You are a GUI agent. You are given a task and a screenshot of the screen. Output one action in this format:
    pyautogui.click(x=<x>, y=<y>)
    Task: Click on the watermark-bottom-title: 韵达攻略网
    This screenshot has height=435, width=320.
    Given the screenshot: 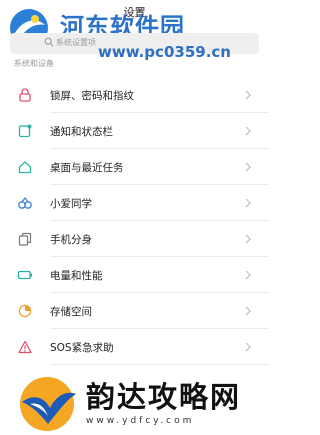 What is the action you would take?
    pyautogui.click(x=164, y=397)
    